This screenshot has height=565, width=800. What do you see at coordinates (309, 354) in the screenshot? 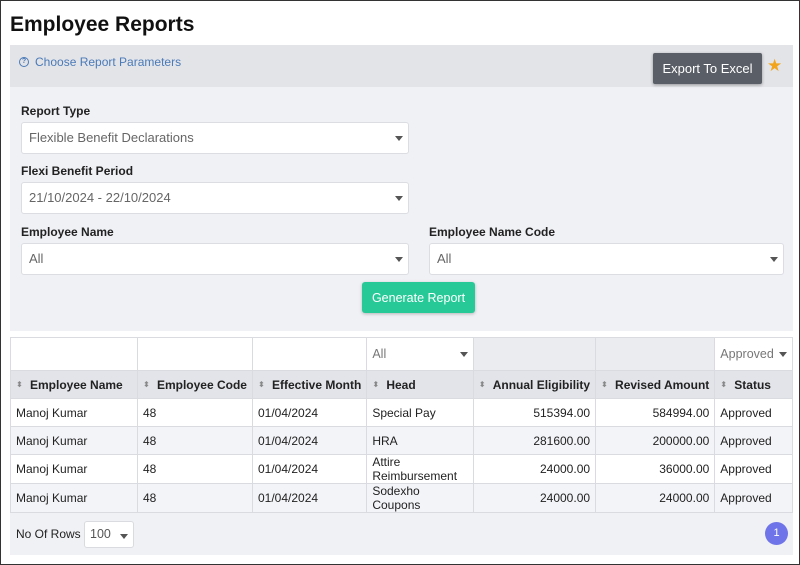
I see `filter-effective-month` at bounding box center [309, 354].